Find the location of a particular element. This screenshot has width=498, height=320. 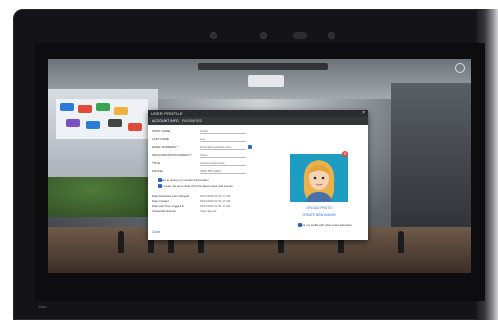

title-row: TITLE Account Executive is located at coordinates (212, 163).